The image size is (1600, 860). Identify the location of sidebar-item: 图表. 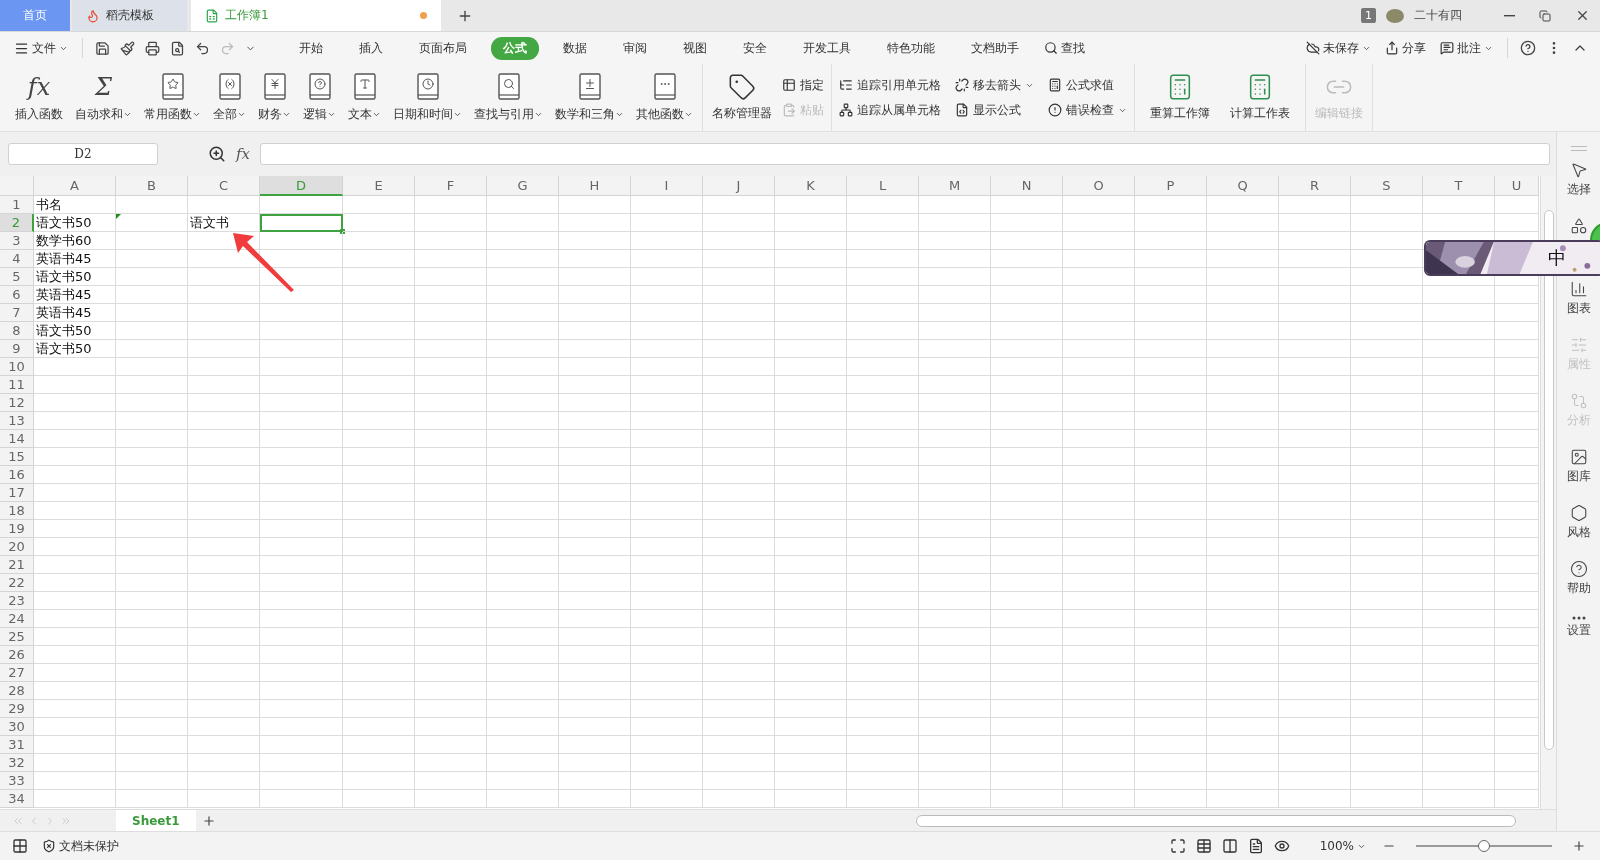
(1578, 298).